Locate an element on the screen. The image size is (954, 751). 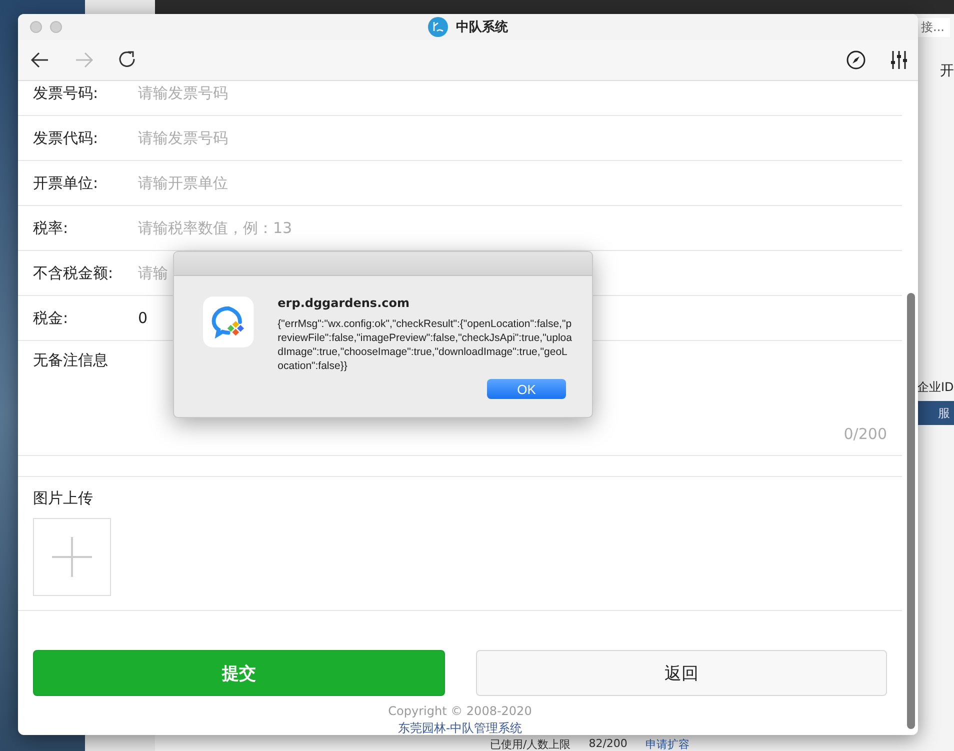
copyright-text: Copyright © 2008-2020 is located at coordinates (460, 711).